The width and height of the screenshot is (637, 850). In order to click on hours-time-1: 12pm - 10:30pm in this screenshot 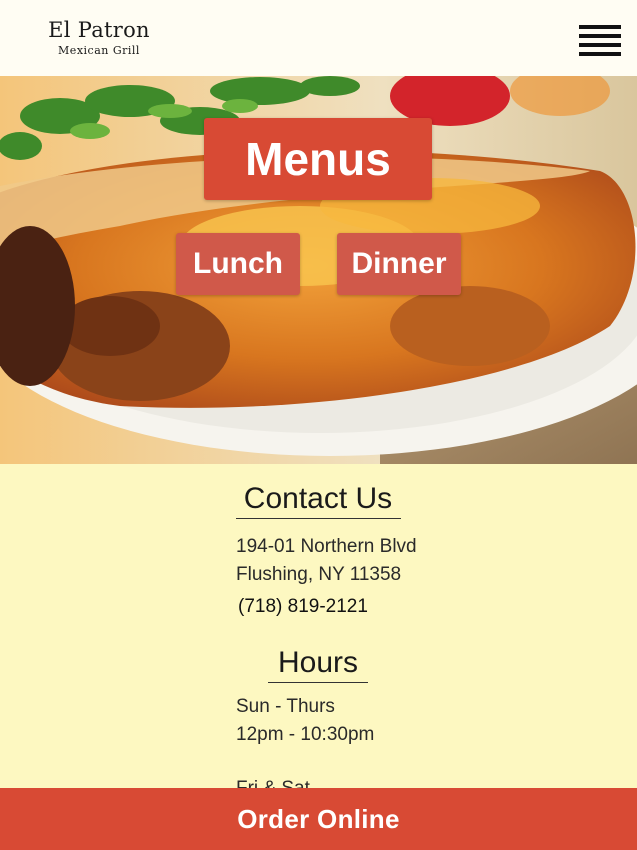, I will do `click(305, 734)`.